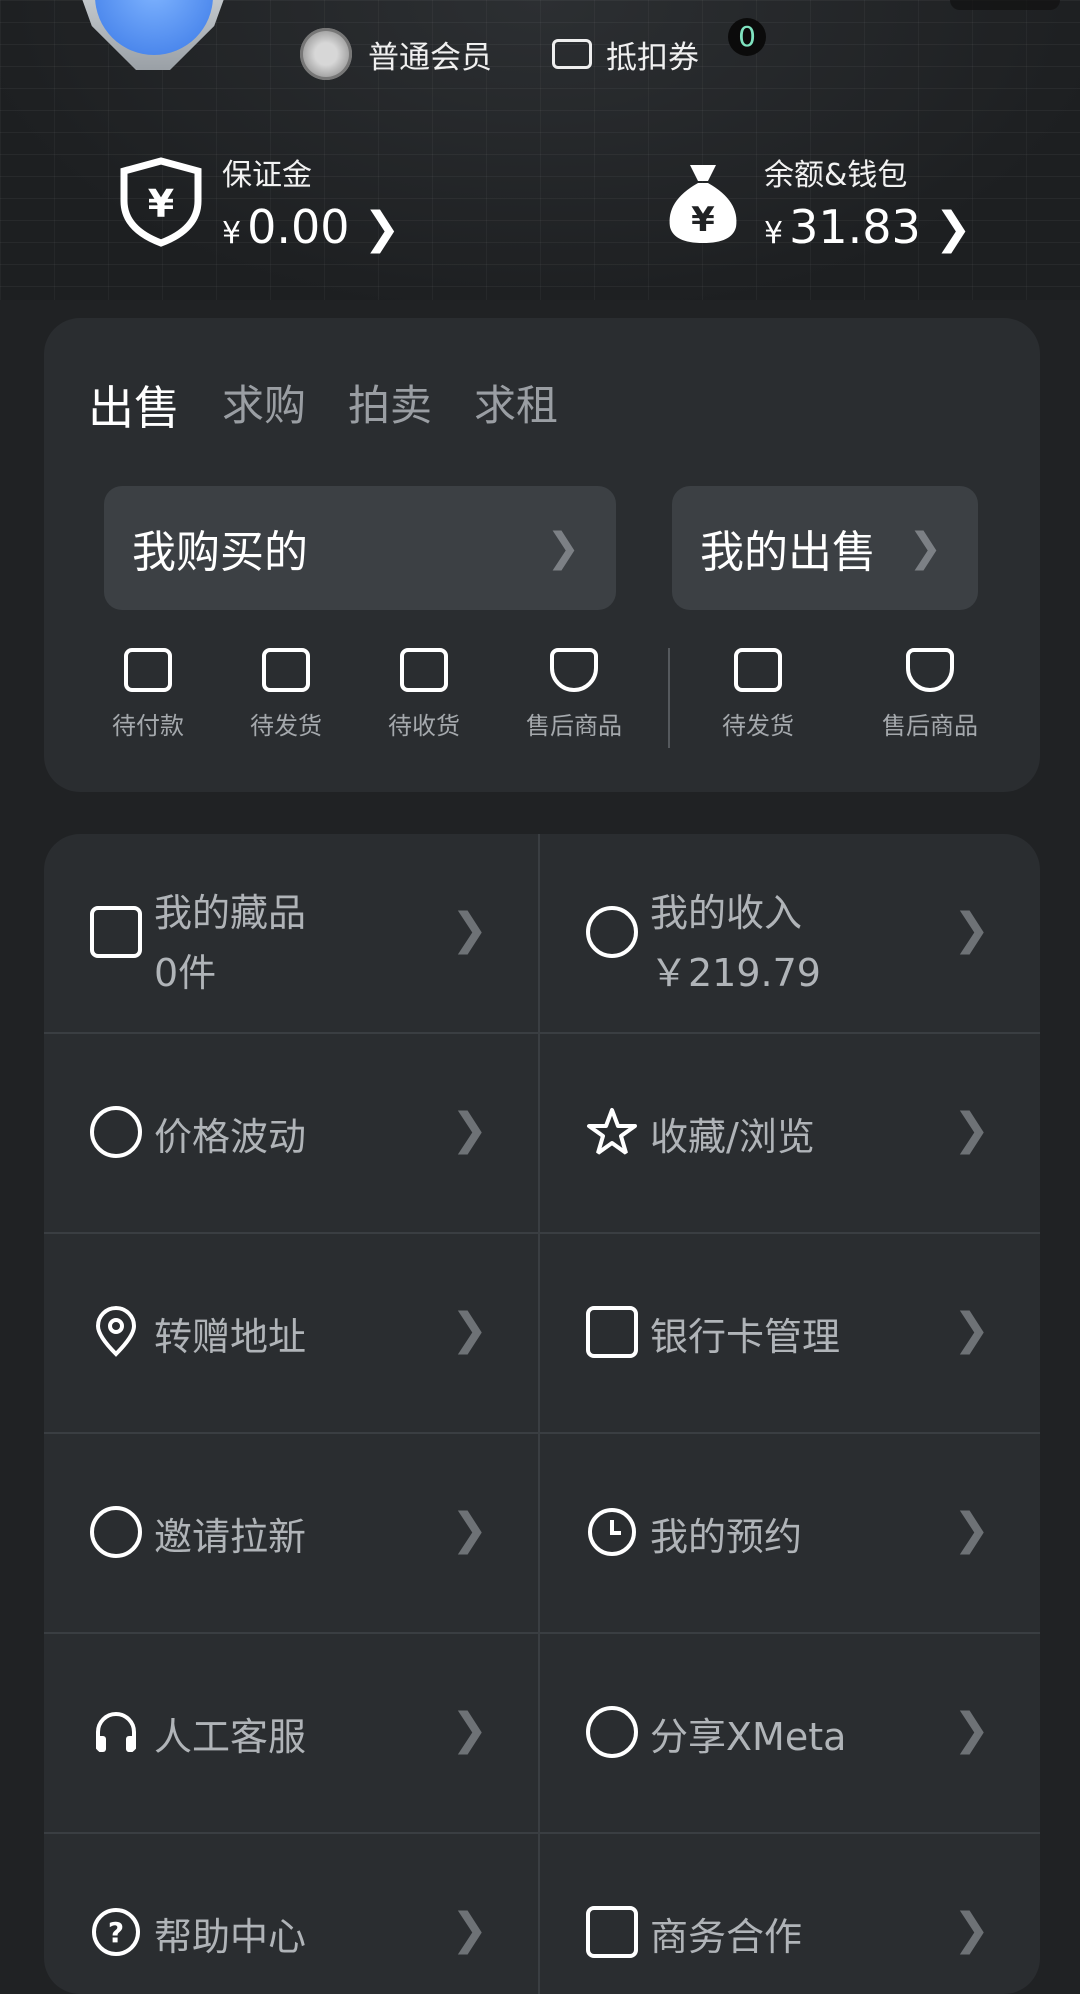 Image resolution: width=1080 pixels, height=1994 pixels. What do you see at coordinates (572, 54) in the screenshot?
I see `coupon-ticket-icon` at bounding box center [572, 54].